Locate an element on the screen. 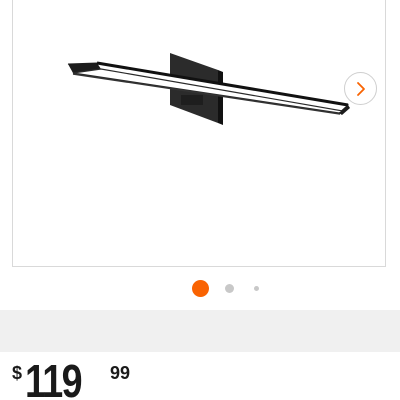 The width and height of the screenshot is (400, 400). section-divider is located at coordinates (200, 331).